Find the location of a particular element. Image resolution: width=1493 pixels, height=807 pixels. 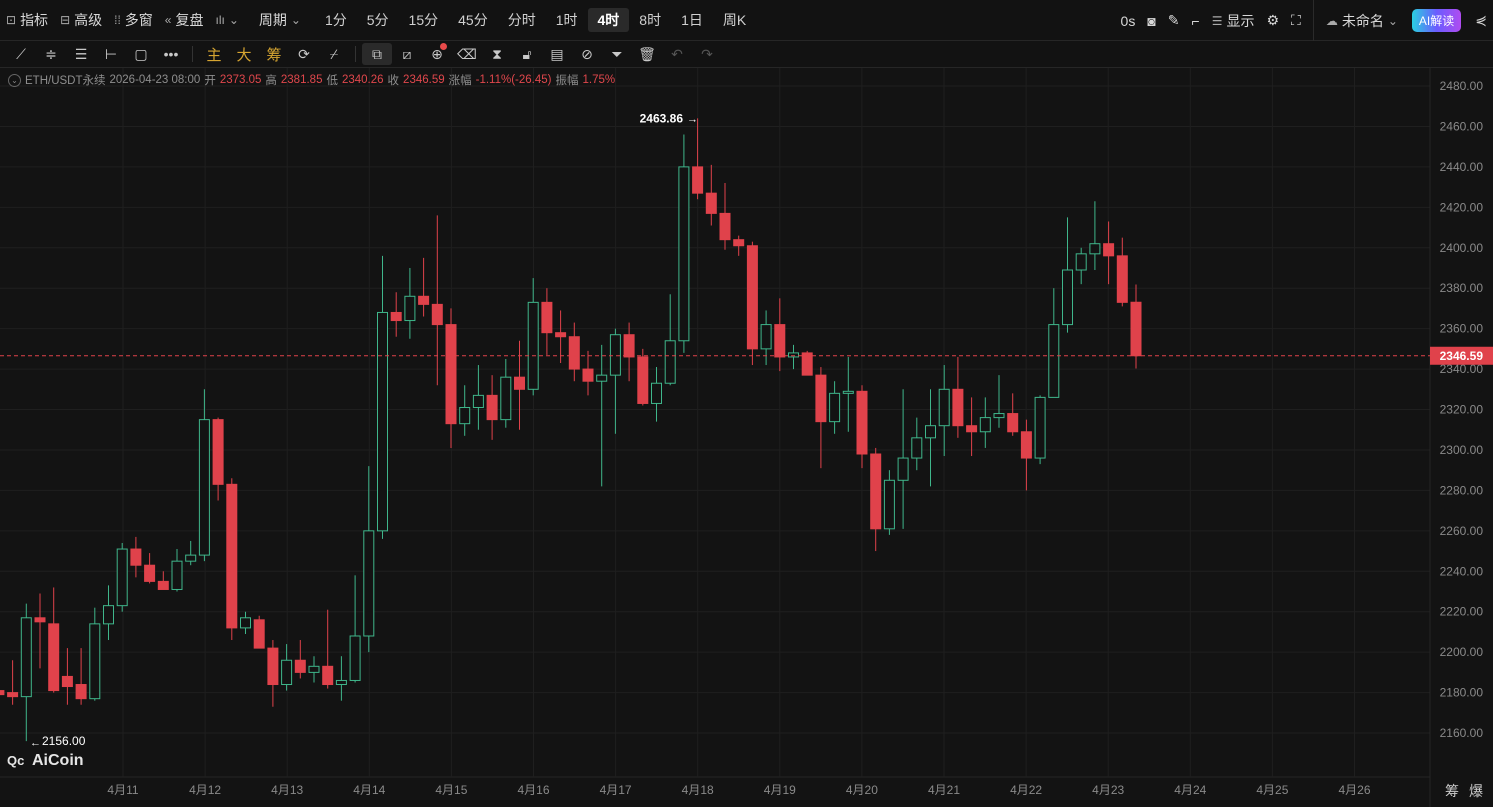

display-button: ☰ 显示 is located at coordinates (1233, 21).